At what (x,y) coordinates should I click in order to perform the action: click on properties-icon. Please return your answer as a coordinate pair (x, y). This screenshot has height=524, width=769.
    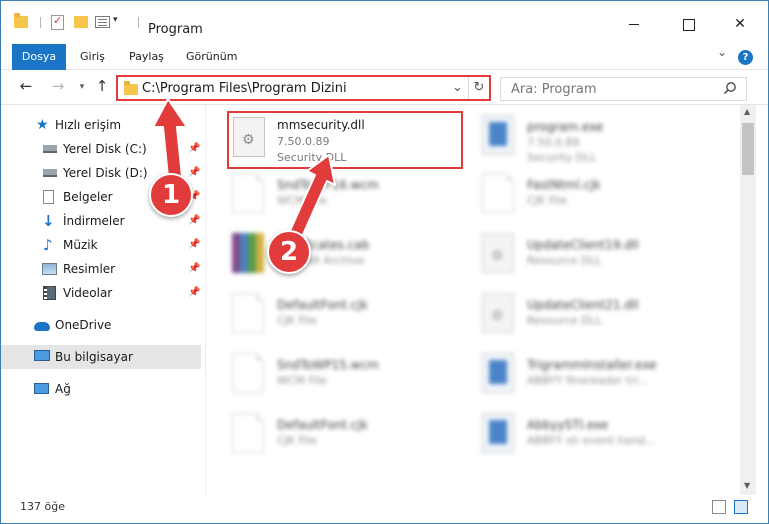
    Looking at the image, I should click on (57, 22).